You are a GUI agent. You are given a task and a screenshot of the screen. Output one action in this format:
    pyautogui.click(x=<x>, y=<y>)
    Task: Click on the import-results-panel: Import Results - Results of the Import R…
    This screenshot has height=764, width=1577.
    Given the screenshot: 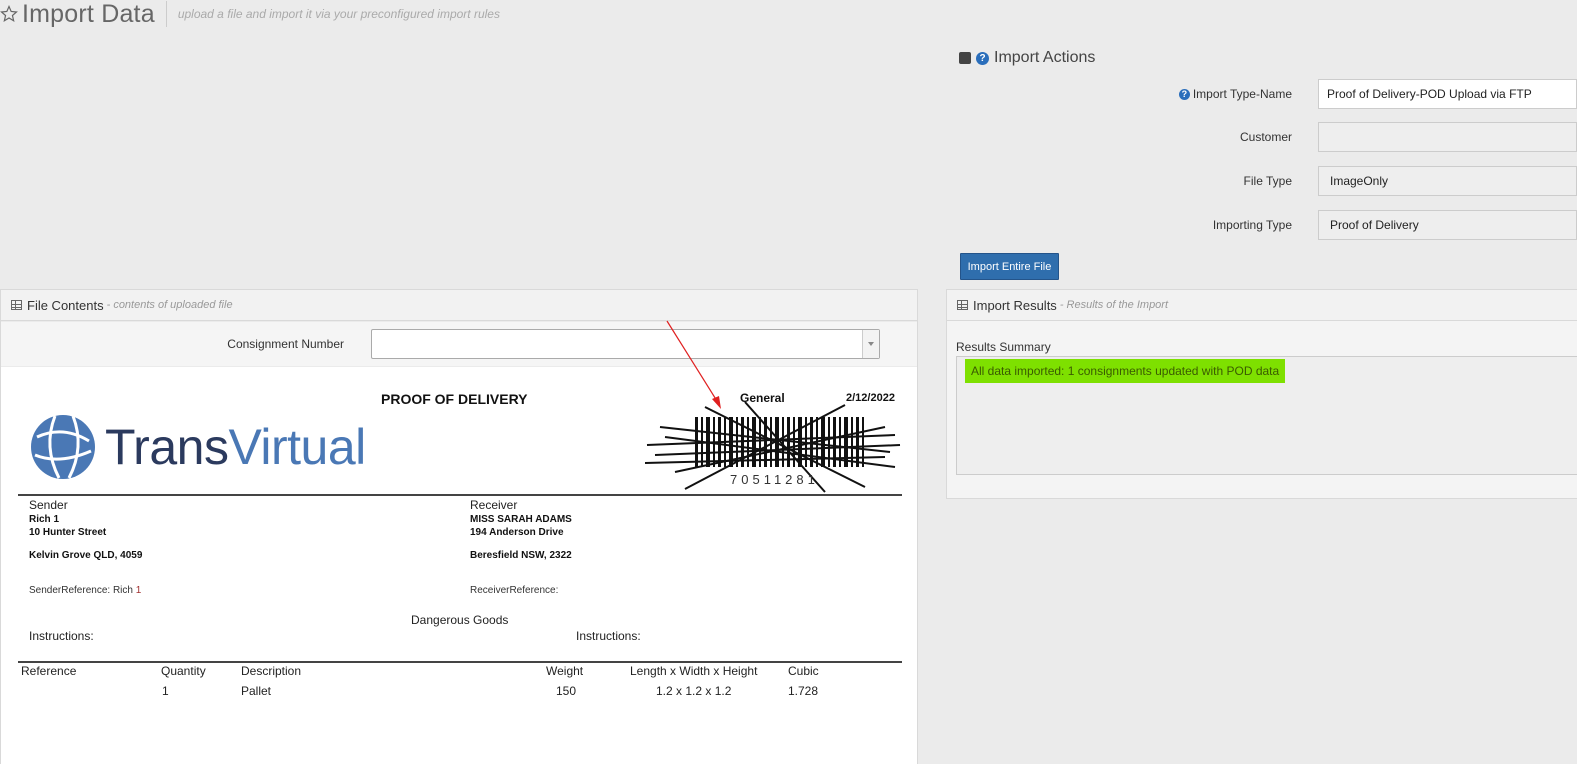 What is the action you would take?
    pyautogui.click(x=1261, y=394)
    